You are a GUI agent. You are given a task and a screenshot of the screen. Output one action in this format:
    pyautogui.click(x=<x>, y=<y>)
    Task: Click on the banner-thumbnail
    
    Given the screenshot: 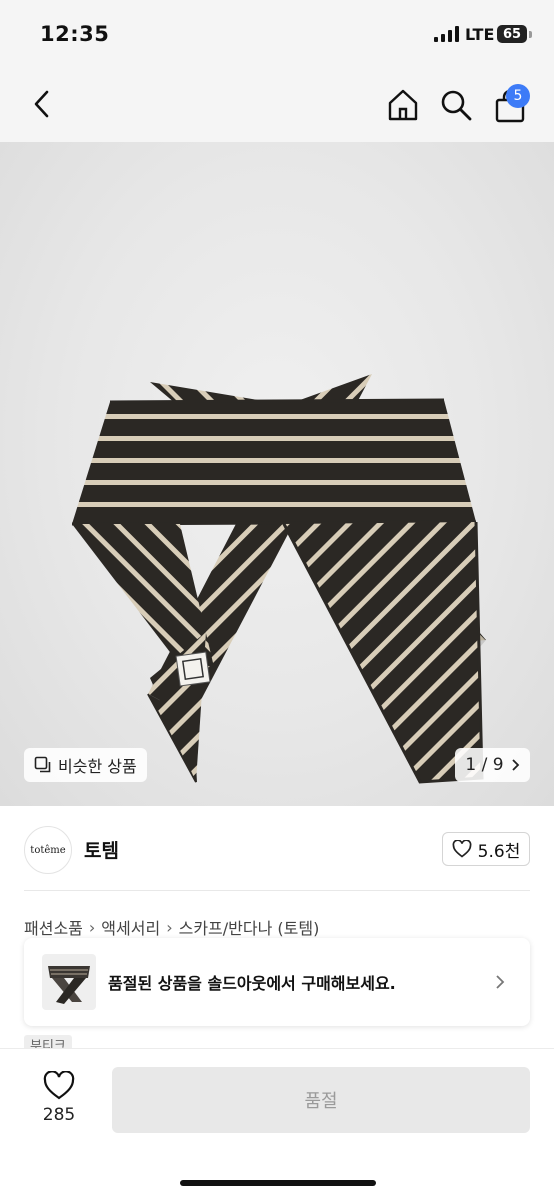 What is the action you would take?
    pyautogui.click(x=69, y=982)
    